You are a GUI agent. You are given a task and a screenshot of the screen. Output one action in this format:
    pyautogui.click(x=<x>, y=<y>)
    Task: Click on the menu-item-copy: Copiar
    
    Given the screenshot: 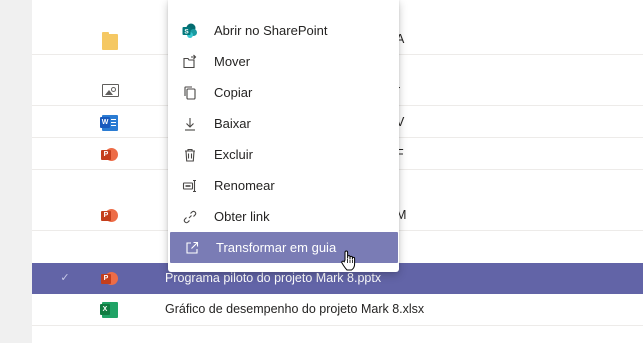 What is the action you would take?
    pyautogui.click(x=283, y=92)
    